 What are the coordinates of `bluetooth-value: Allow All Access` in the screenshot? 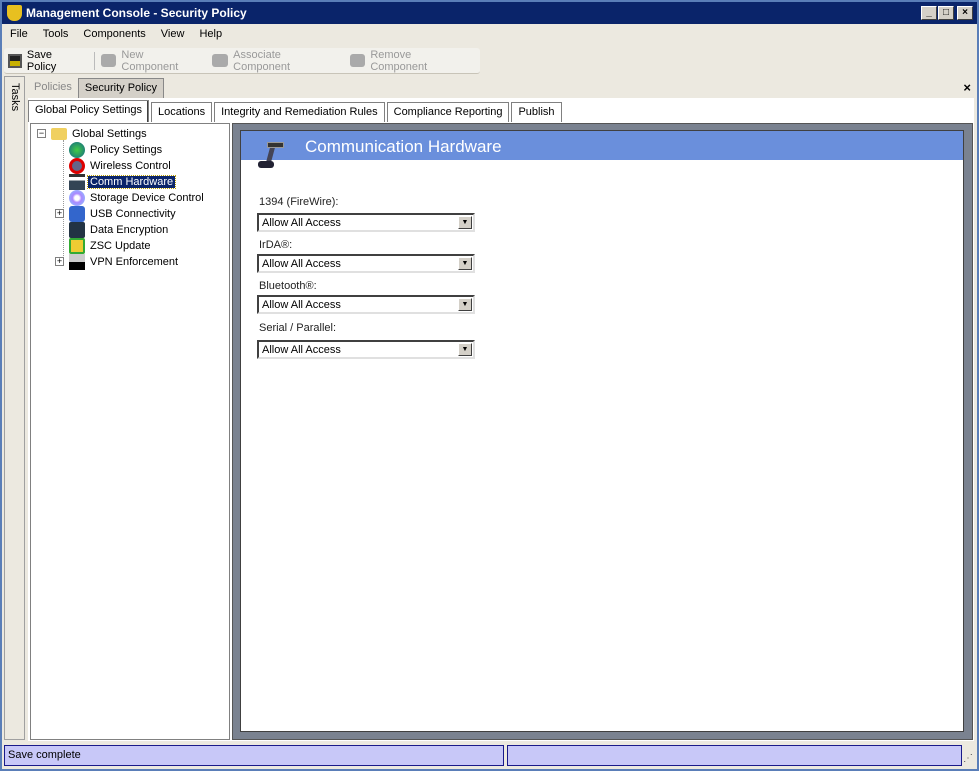 It's located at (301, 305).